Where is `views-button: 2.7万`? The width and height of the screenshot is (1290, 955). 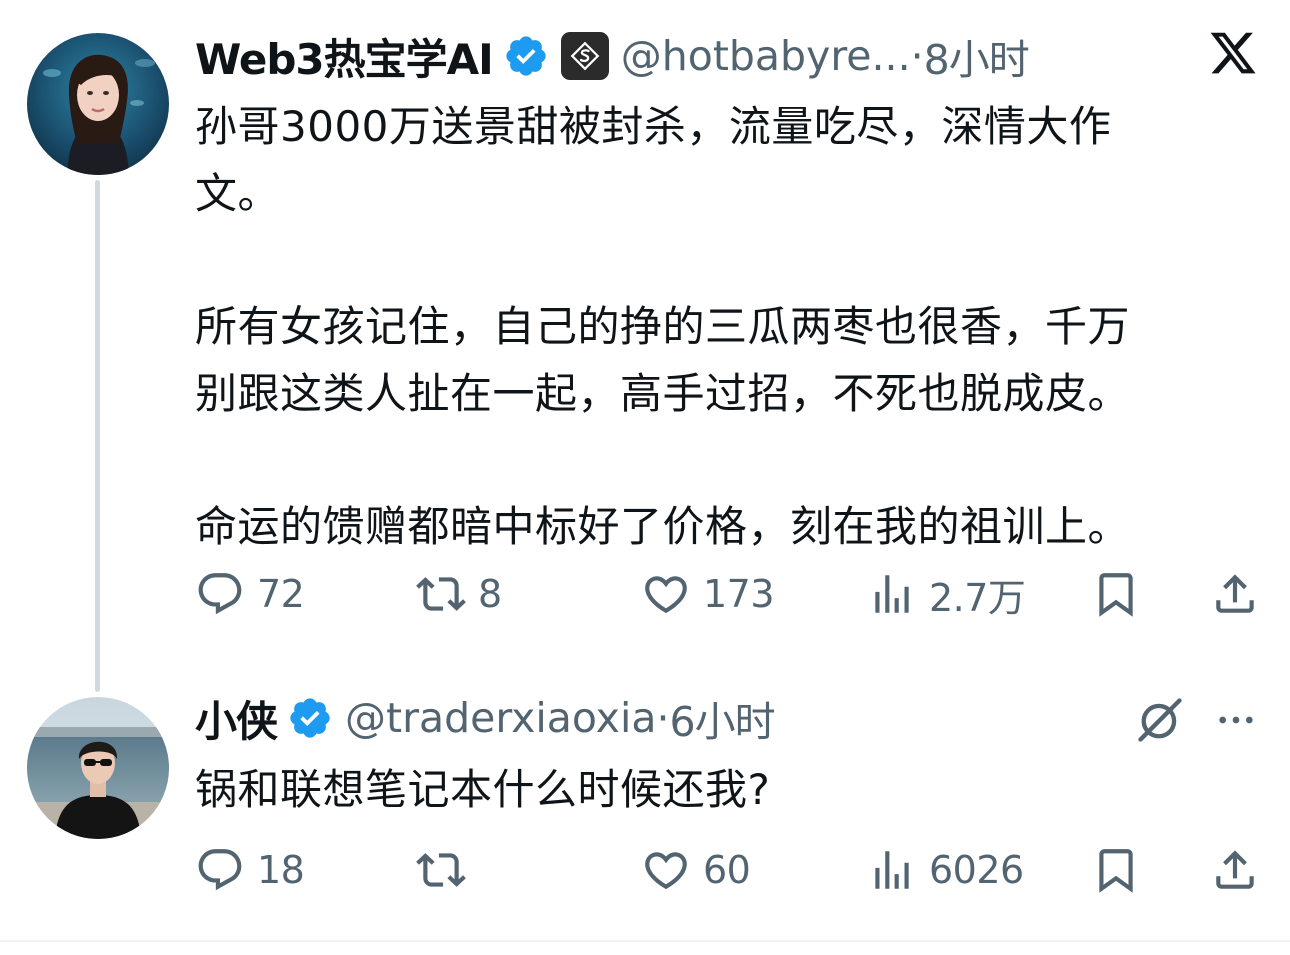
views-button: 2.7万 is located at coordinates (946, 594).